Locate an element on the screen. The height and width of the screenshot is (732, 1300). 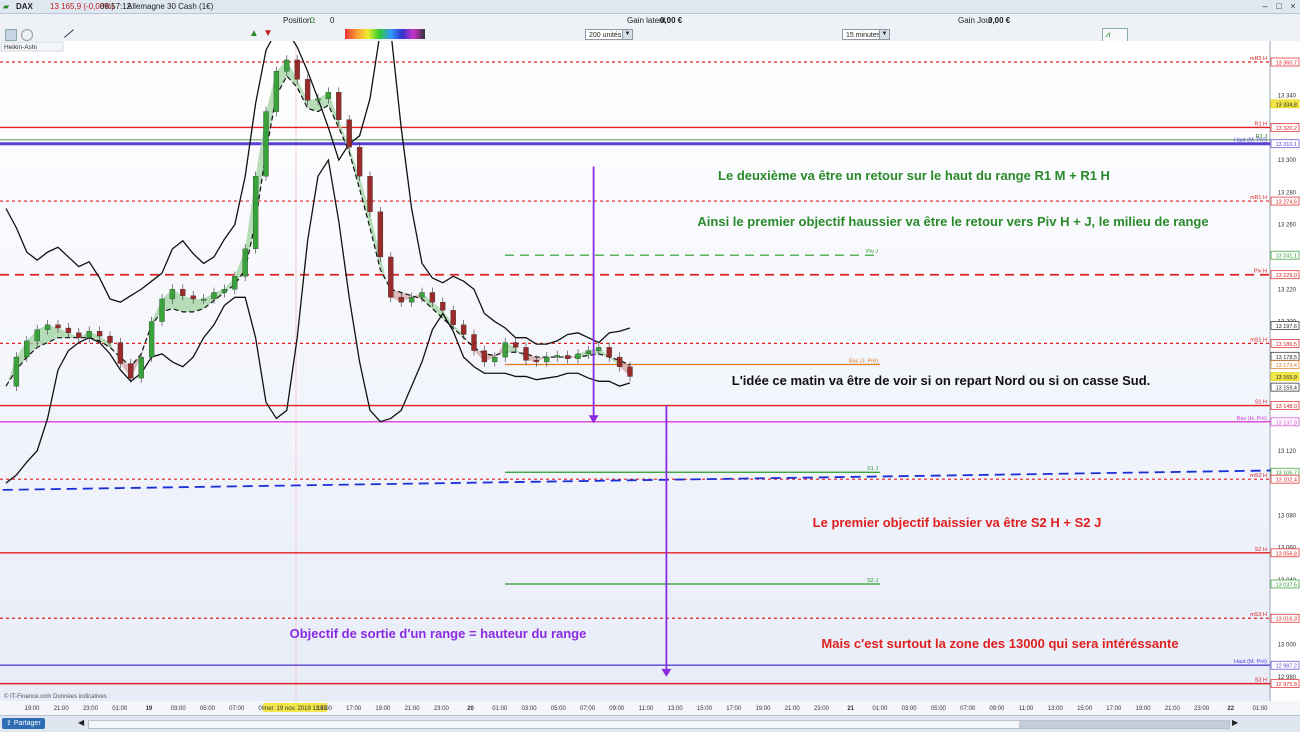
price-tag-label: 13 137,9 is located at coordinates (1286, 423).